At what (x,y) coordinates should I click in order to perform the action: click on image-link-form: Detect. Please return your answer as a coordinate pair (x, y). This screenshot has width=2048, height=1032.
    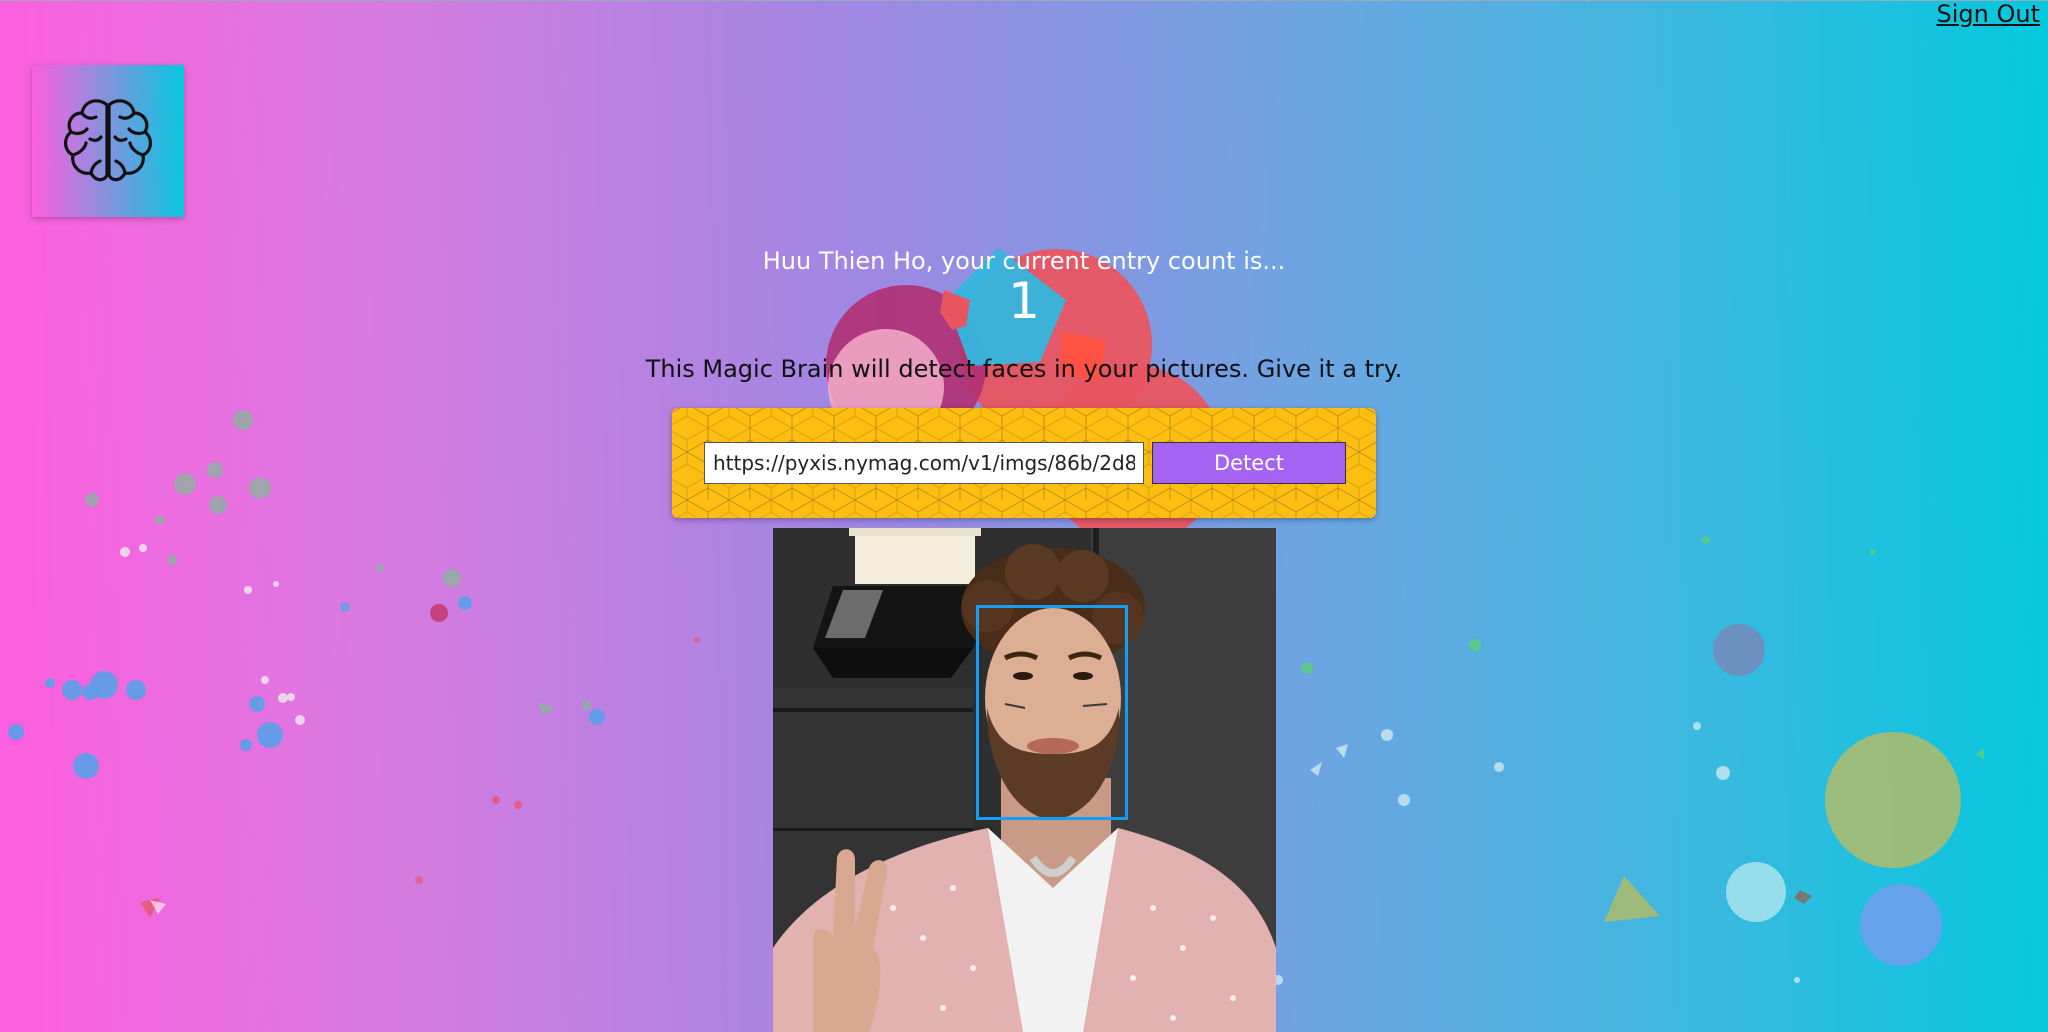
    Looking at the image, I should click on (1024, 463).